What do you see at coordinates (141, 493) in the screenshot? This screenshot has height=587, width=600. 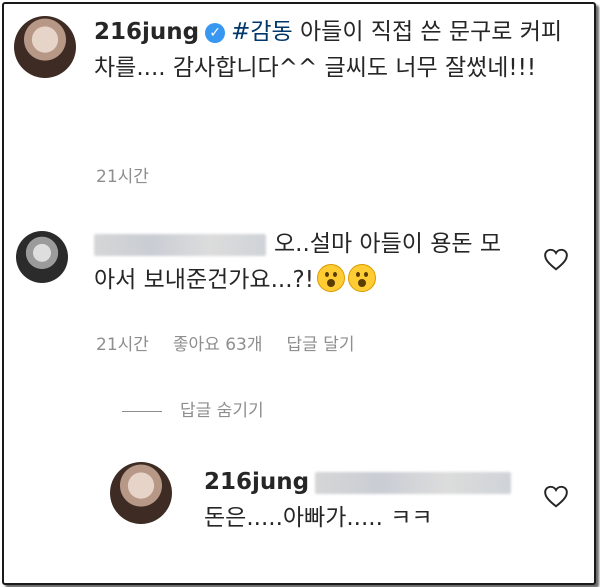 I see `reply-author-avatar` at bounding box center [141, 493].